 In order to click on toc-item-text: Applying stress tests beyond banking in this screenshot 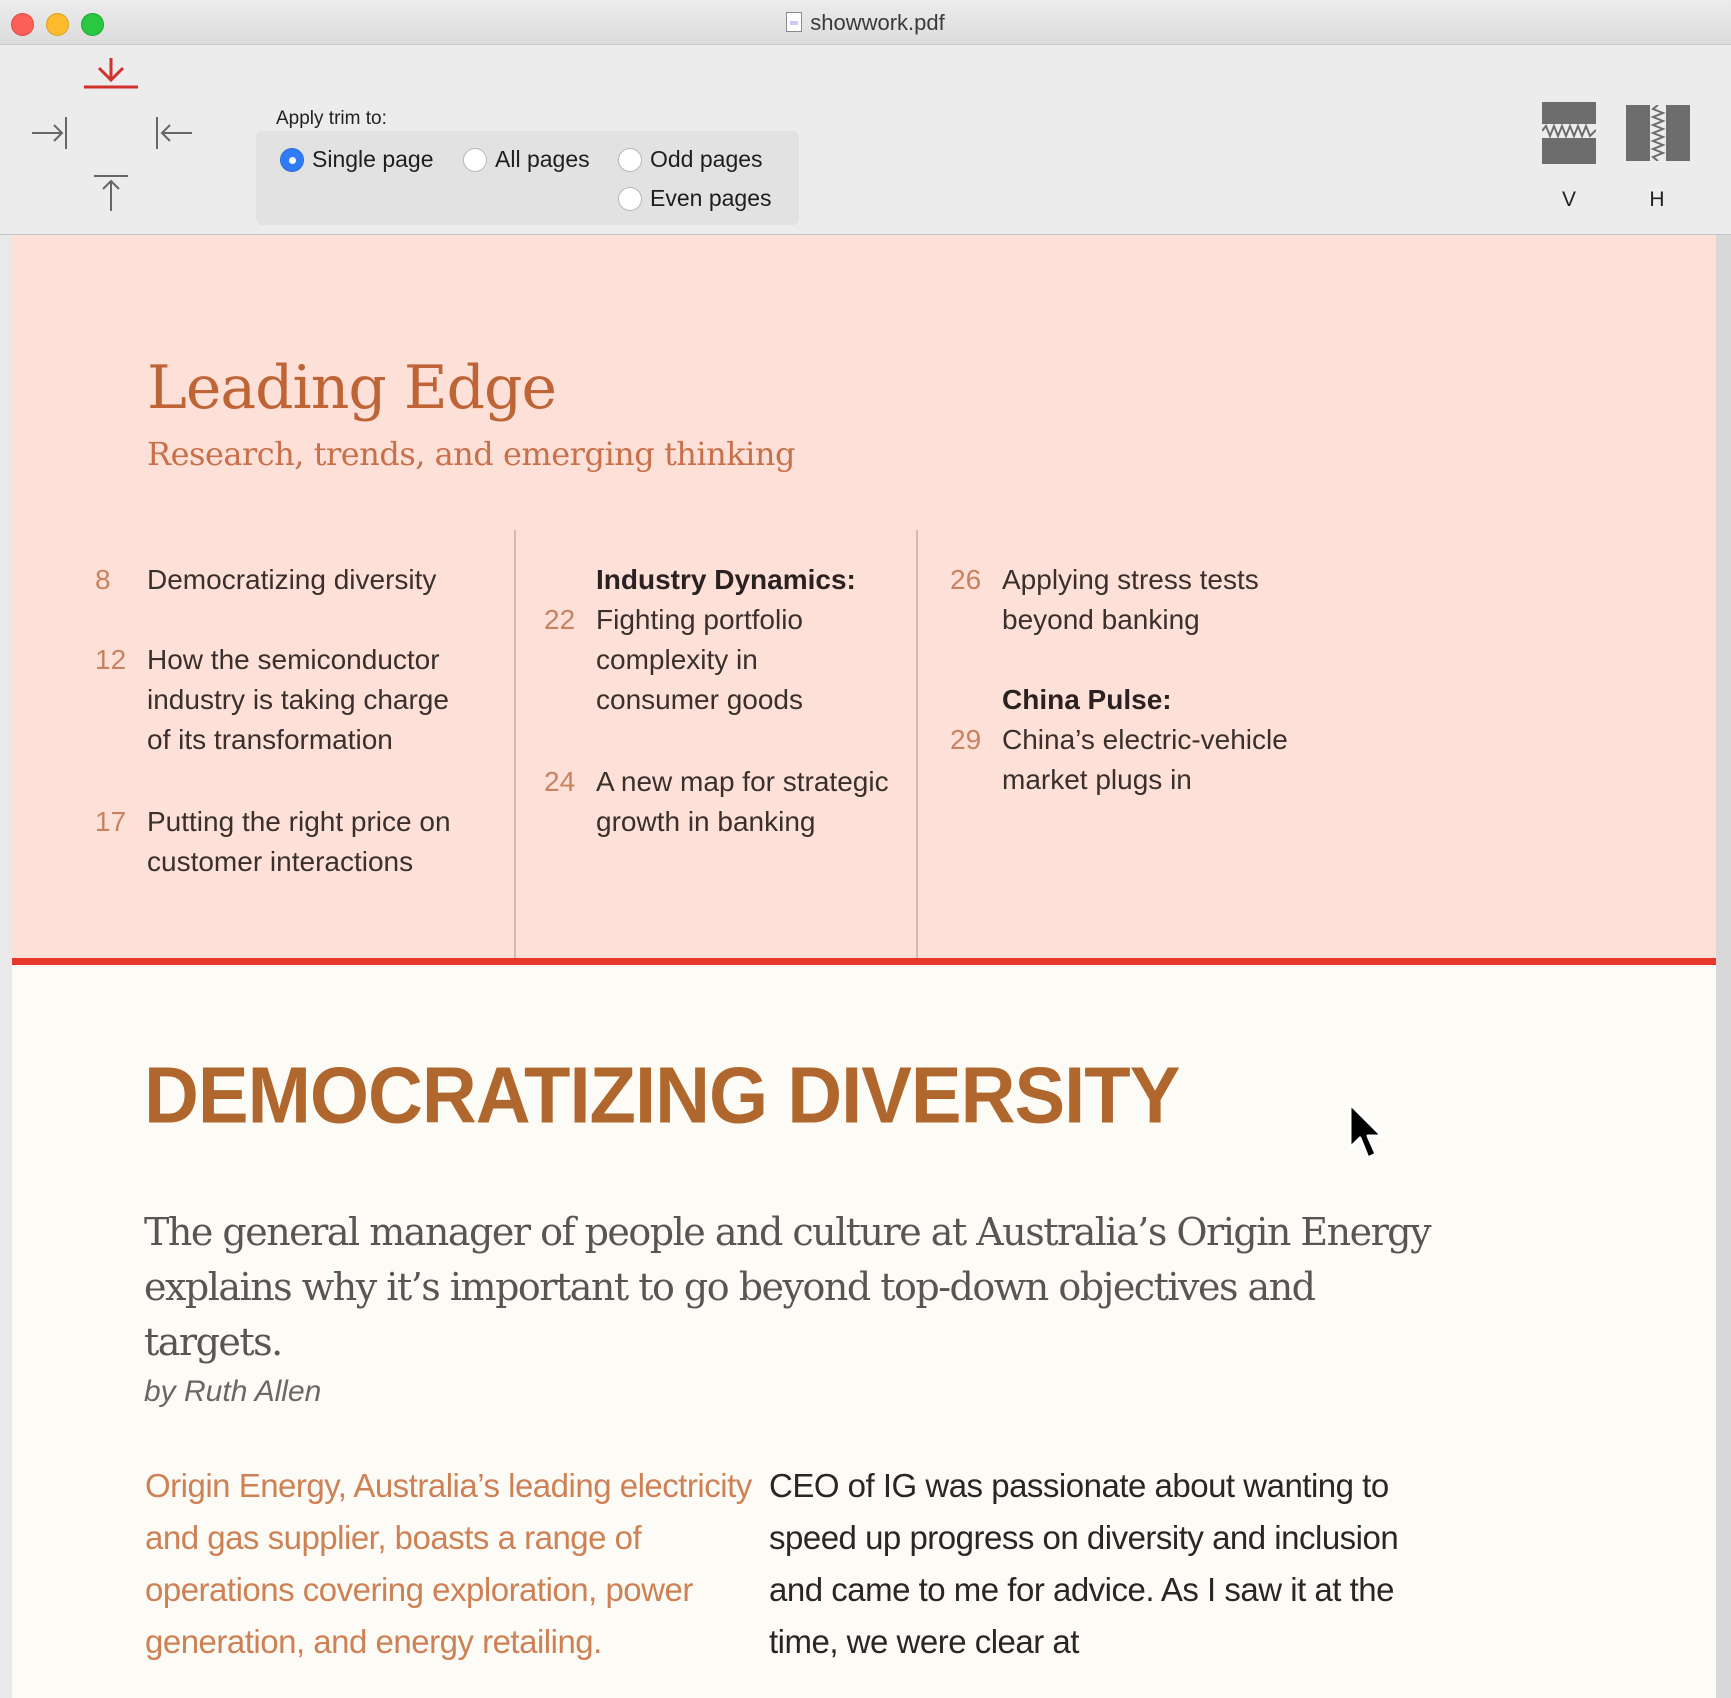, I will do `click(1130, 599)`.